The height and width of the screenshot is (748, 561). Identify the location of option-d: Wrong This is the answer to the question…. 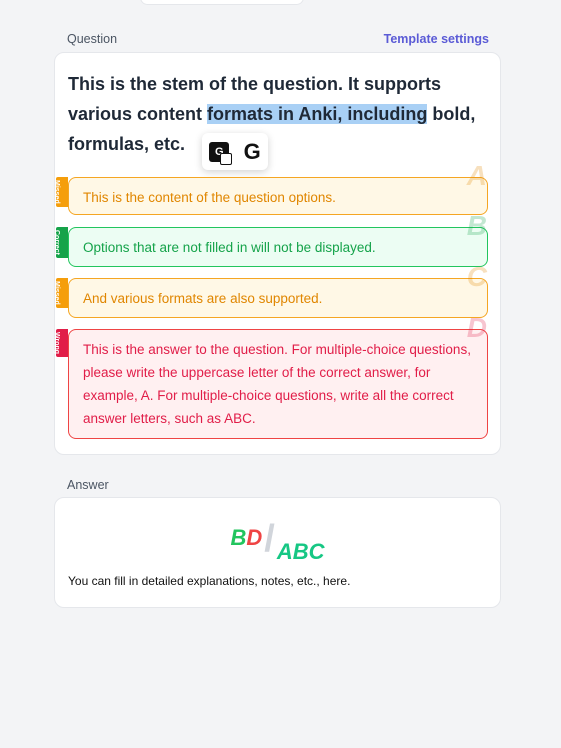
(270, 376).